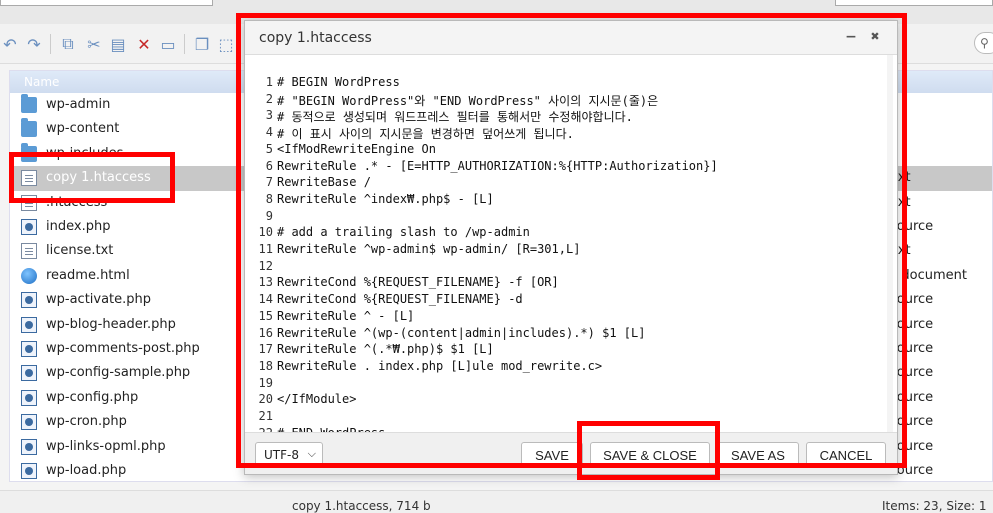 This screenshot has width=993, height=513. I want to click on file-name: copy 1.htaccess, so click(98, 178).